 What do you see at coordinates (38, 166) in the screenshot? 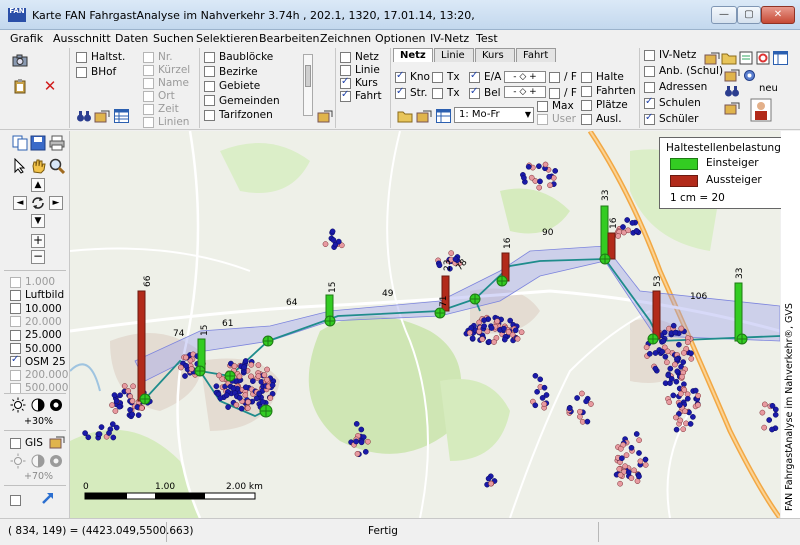
I see `hand-icon` at bounding box center [38, 166].